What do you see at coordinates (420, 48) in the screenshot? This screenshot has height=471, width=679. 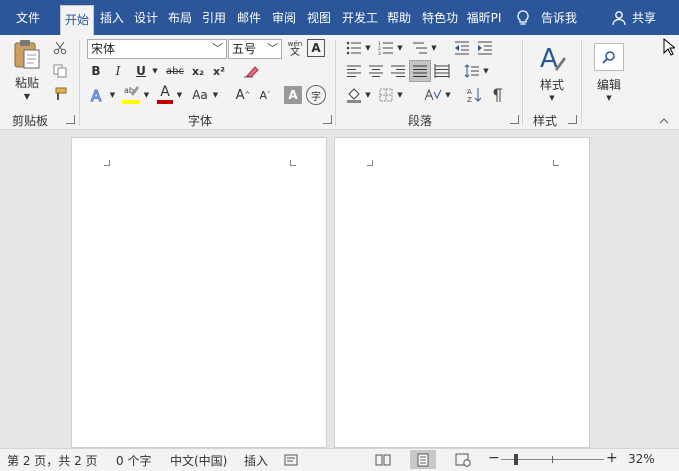 I see `multilevel-list-icon` at bounding box center [420, 48].